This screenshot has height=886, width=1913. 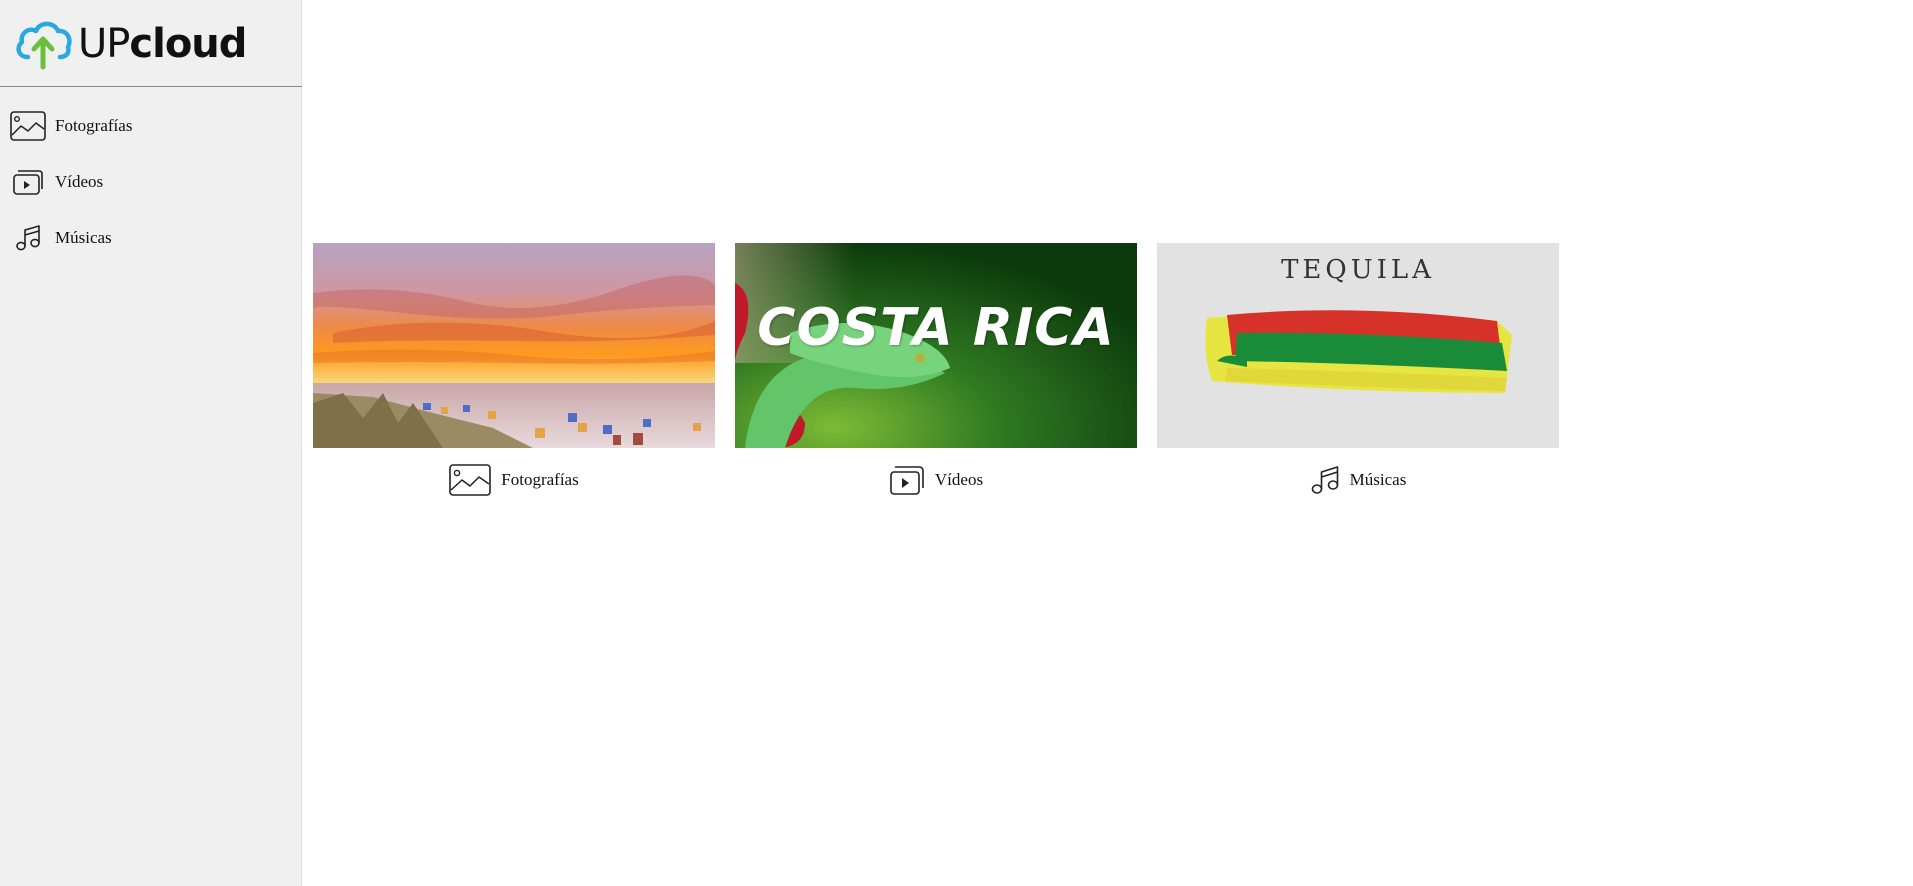 I want to click on sidebar-item-videos: Vídeos, so click(x=151, y=182).